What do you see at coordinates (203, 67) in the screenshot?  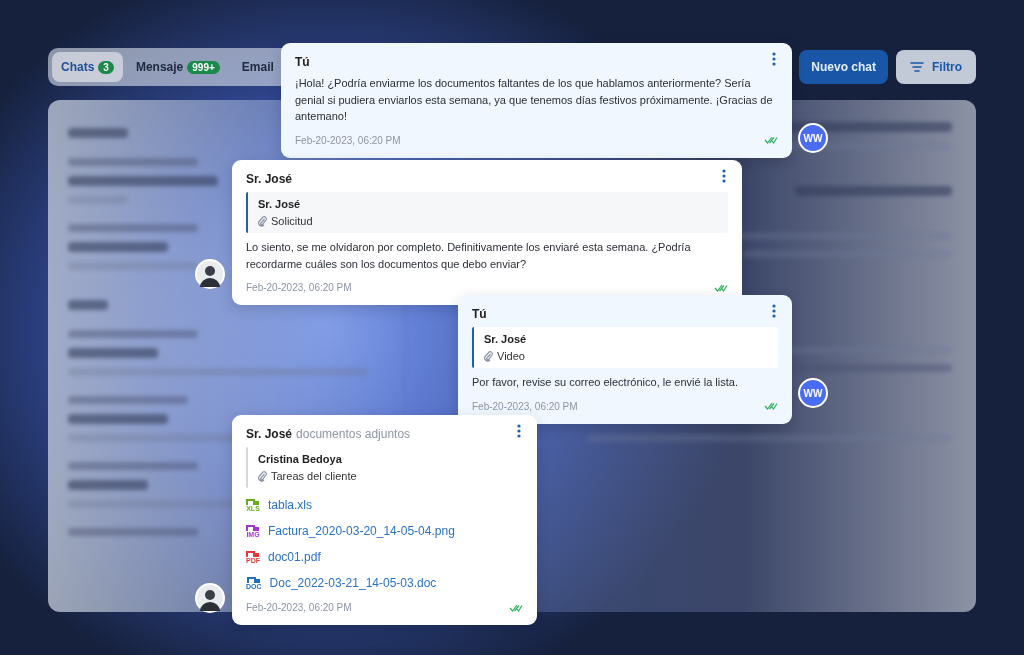 I see `count-badge: 999+` at bounding box center [203, 67].